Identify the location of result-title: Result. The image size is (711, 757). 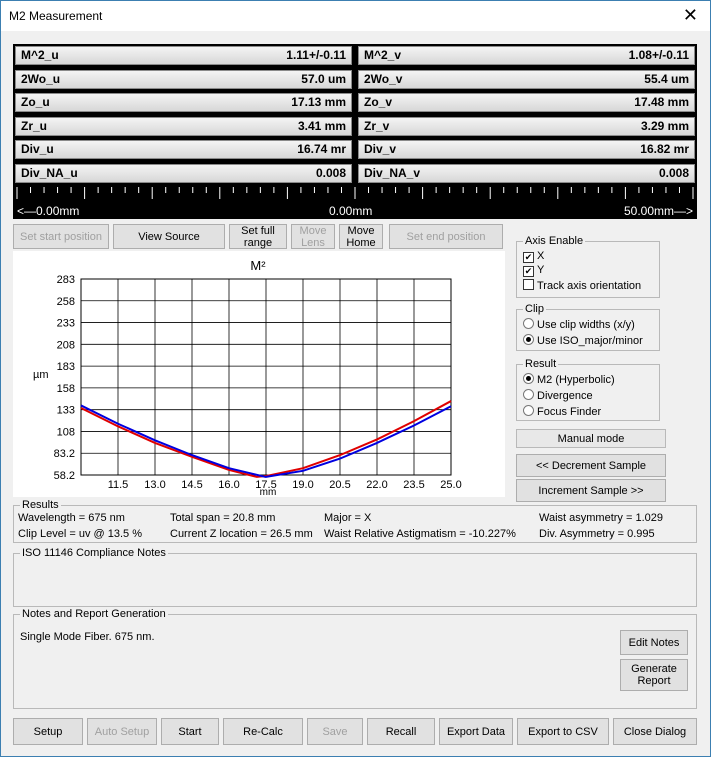
(541, 364).